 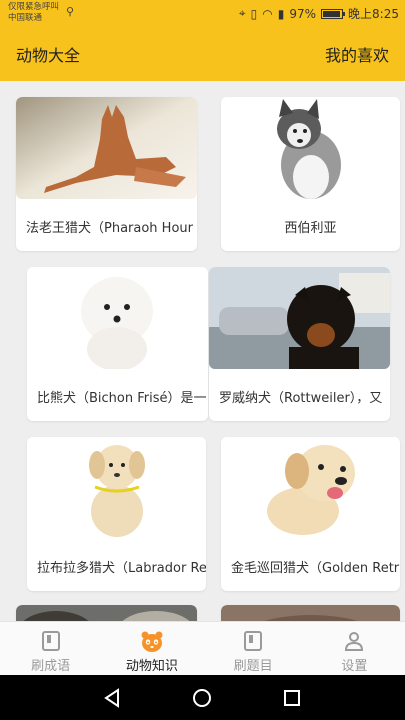 I want to click on animal-card: 罗威纳犬（Rottweiler），又, so click(x=299, y=344).